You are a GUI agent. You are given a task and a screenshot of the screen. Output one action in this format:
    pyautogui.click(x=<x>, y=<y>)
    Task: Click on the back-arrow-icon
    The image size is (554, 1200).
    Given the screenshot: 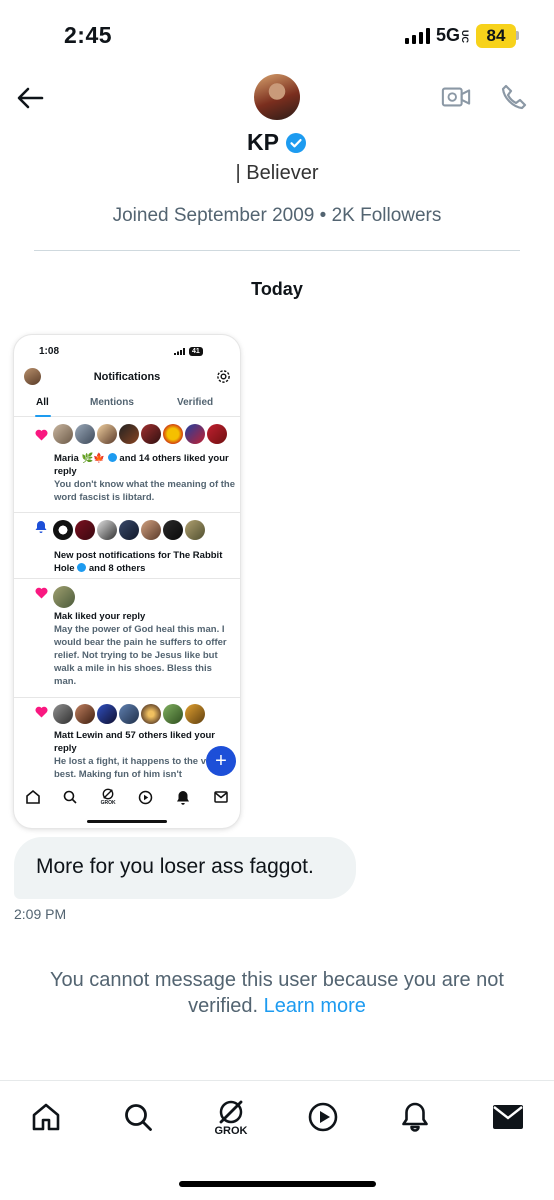 What is the action you would take?
    pyautogui.click(x=30, y=98)
    